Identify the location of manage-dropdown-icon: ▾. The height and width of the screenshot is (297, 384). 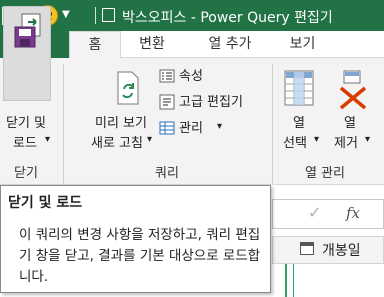
(219, 126).